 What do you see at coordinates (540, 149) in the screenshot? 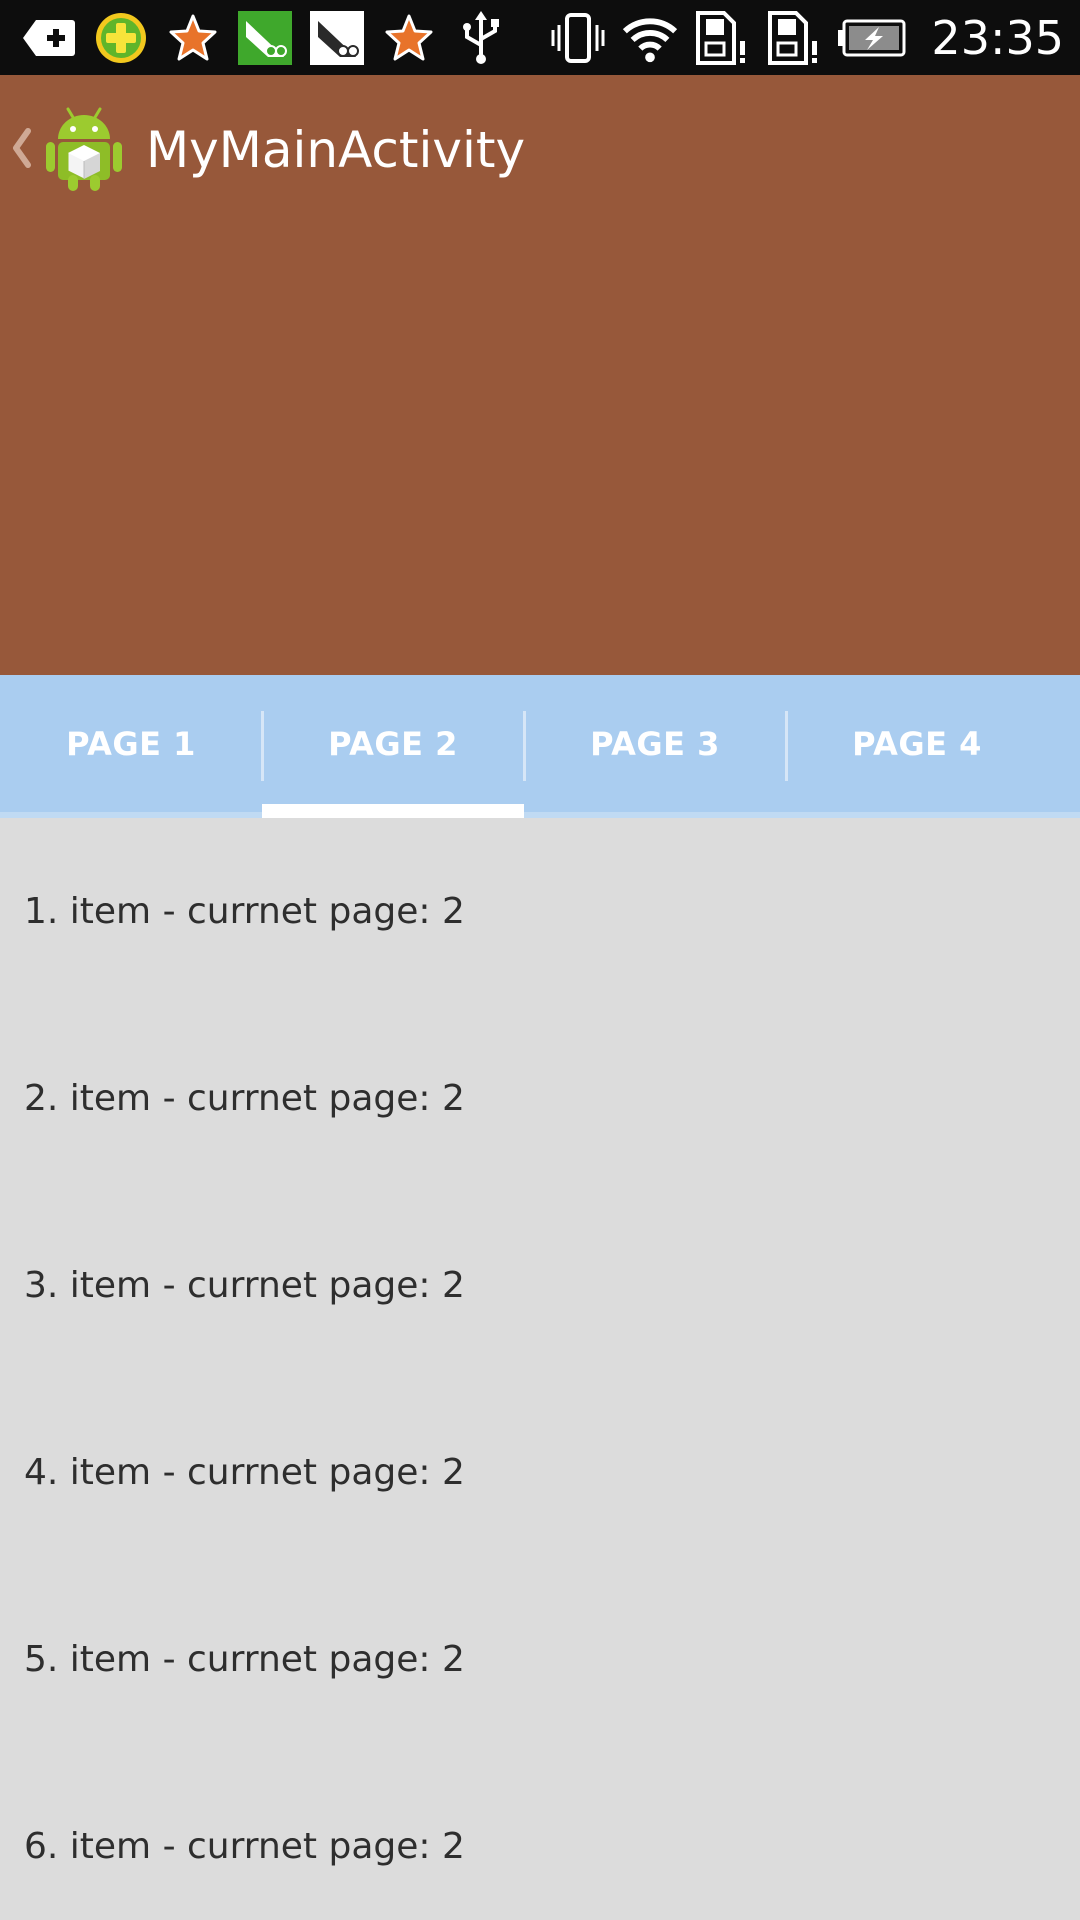
I see `action-bar: MyMainActivity` at bounding box center [540, 149].